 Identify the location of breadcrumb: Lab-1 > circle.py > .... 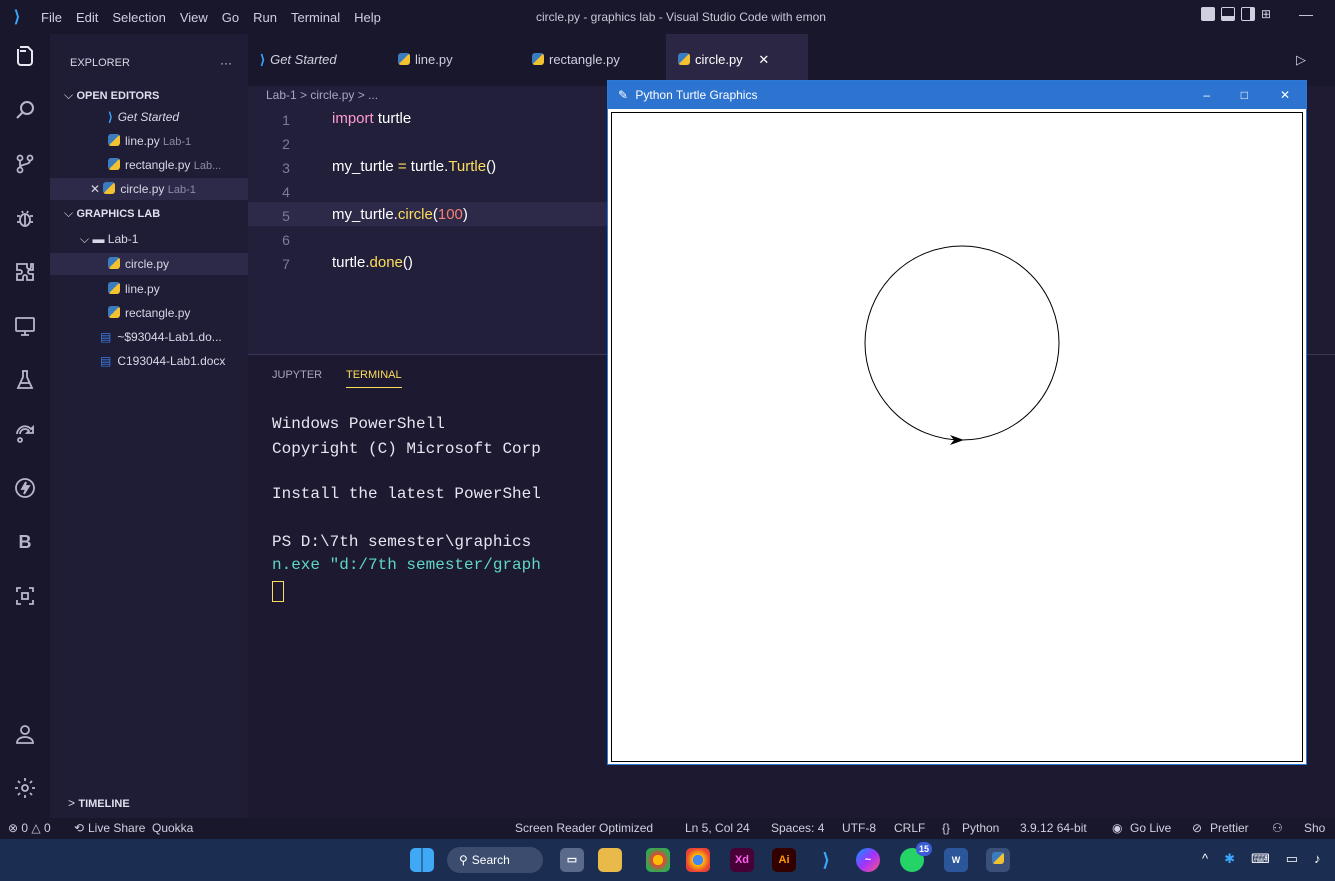
(322, 95).